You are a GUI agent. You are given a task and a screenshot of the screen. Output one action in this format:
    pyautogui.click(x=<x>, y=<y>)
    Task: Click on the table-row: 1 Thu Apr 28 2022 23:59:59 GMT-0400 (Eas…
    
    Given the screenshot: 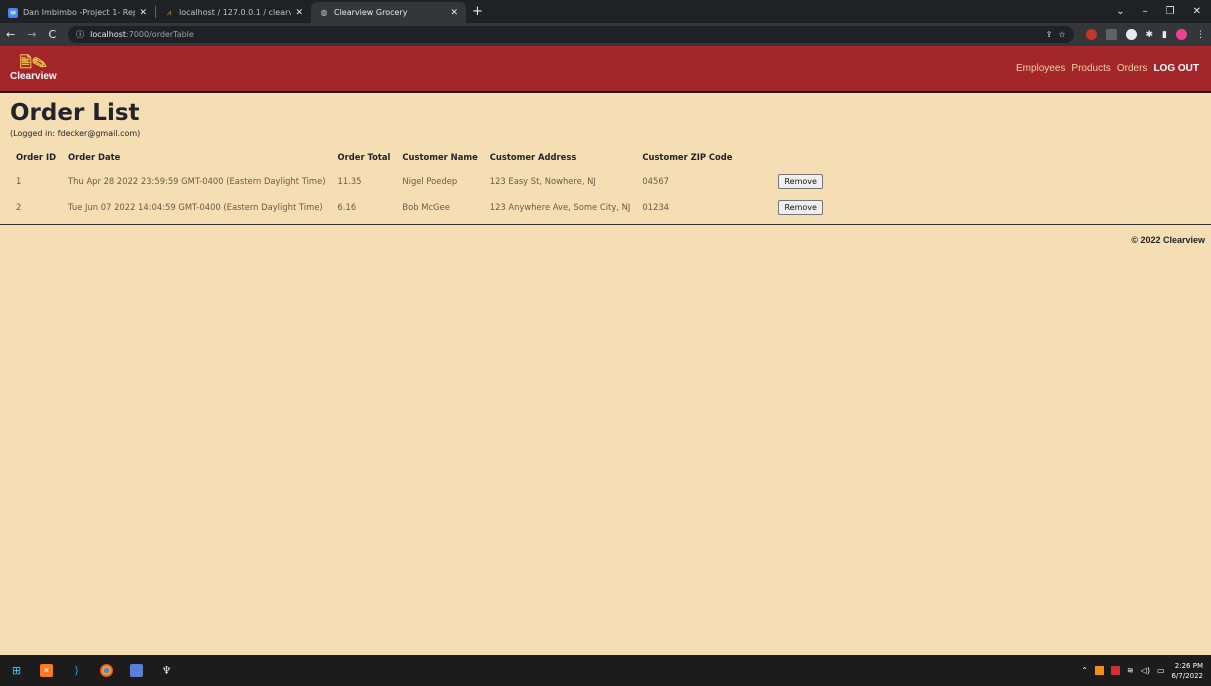 What is the action you would take?
    pyautogui.click(x=419, y=181)
    